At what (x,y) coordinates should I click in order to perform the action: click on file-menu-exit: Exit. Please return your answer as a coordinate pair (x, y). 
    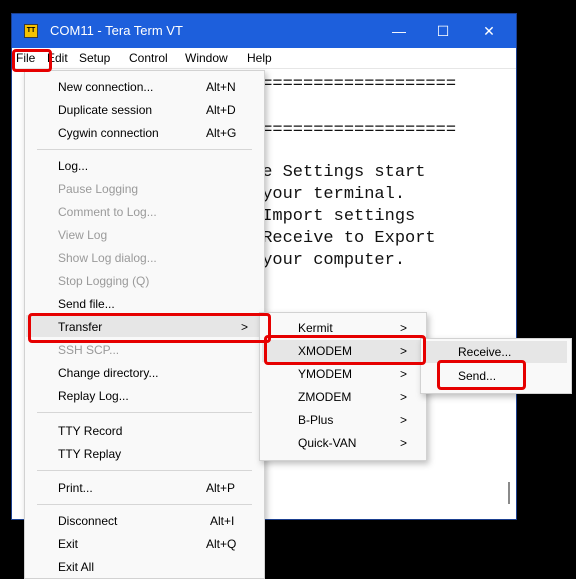
    Looking at the image, I should click on (68, 544).